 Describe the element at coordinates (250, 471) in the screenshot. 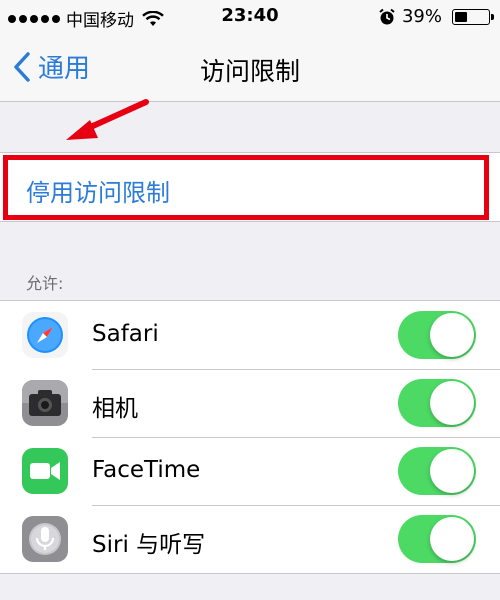

I see `list-item-facetime: FaceTime` at that location.